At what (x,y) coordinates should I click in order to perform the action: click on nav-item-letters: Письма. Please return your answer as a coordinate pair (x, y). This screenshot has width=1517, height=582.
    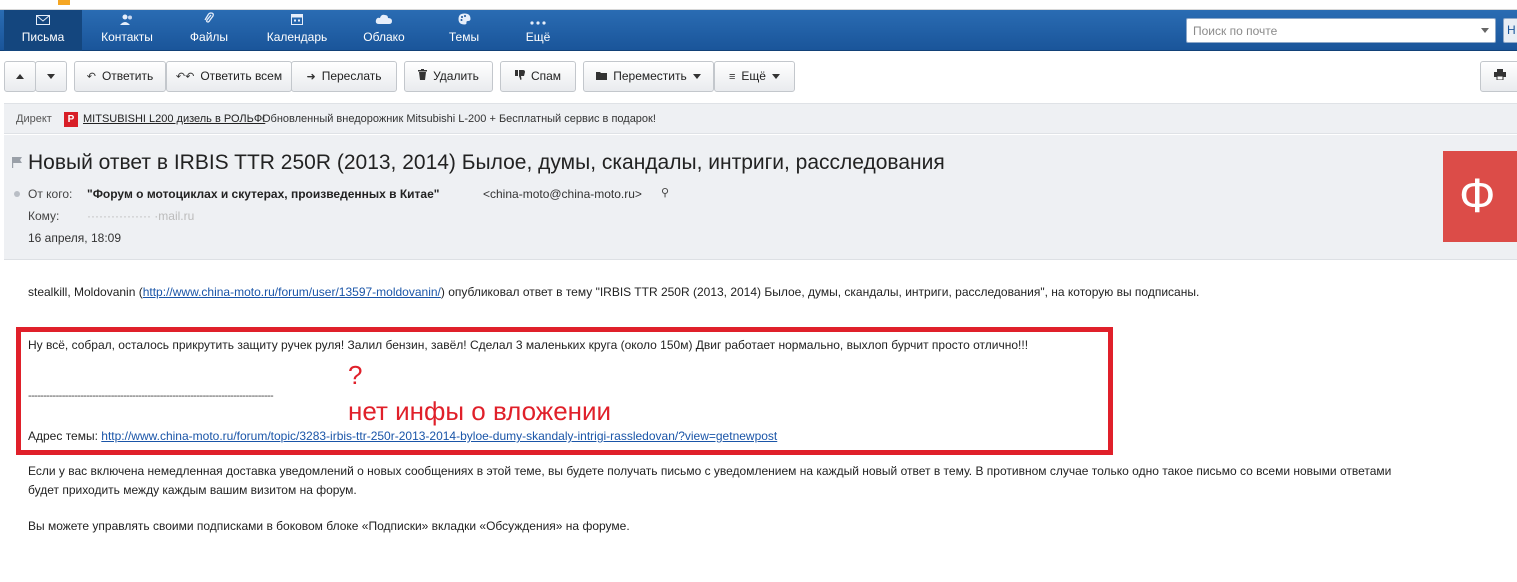
    Looking at the image, I should click on (43, 30).